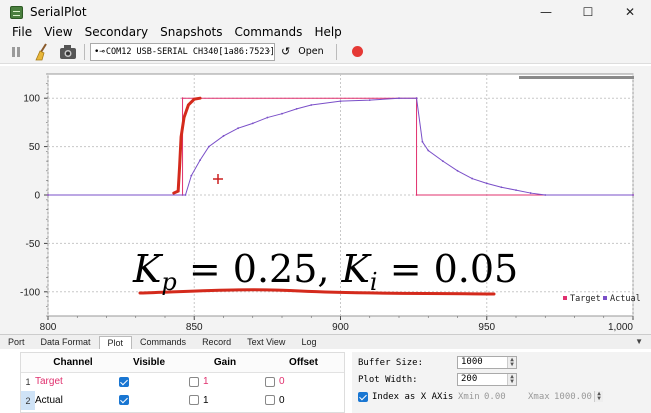 The width and height of the screenshot is (651, 413). I want to click on buffer-size-input: 1000 ▲ ▼, so click(487, 362).